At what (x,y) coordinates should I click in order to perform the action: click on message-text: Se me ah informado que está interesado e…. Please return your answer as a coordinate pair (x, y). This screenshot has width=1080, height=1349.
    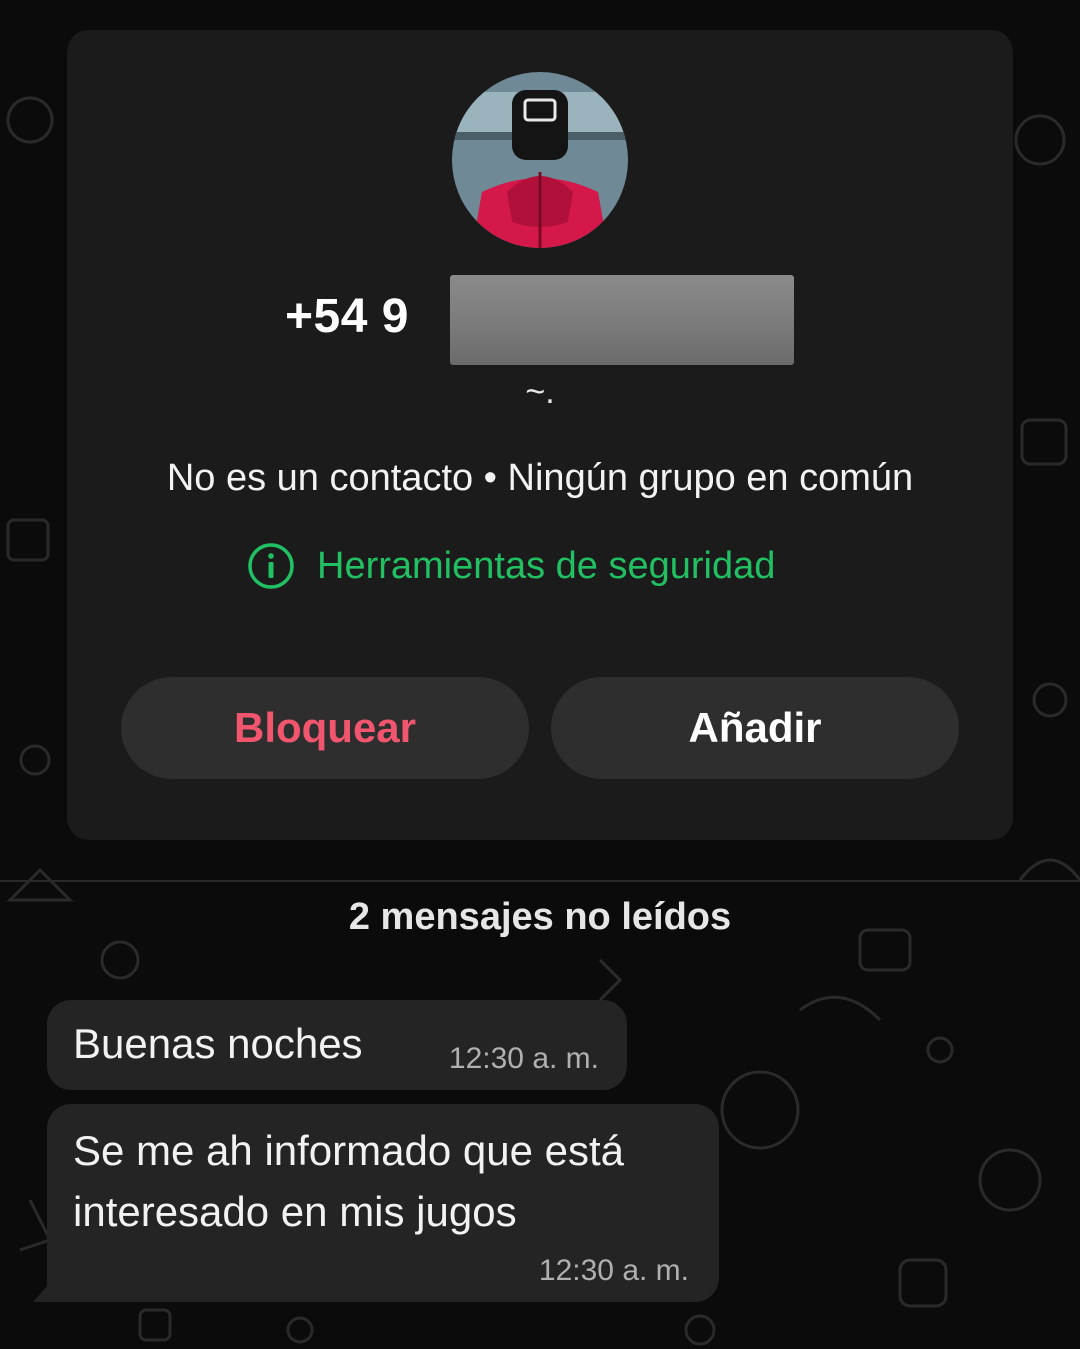
    Looking at the image, I should click on (349, 1181).